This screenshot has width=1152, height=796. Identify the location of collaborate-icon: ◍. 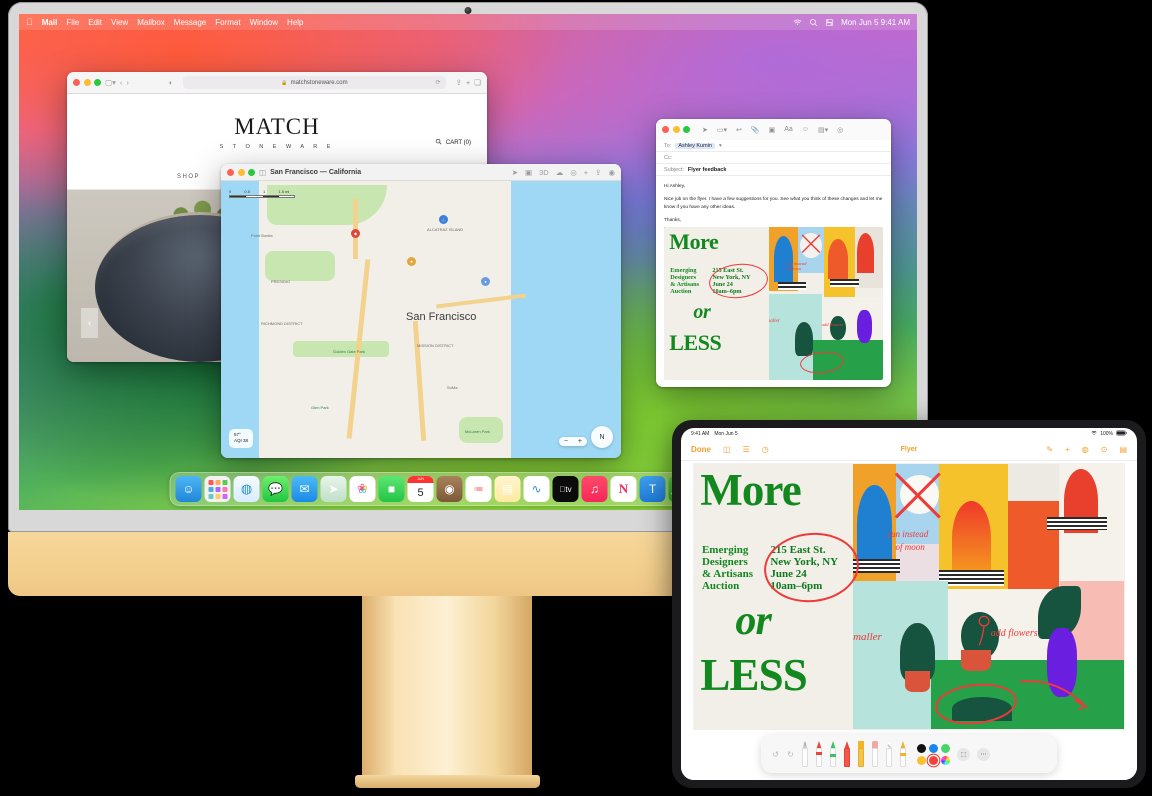
(1085, 449).